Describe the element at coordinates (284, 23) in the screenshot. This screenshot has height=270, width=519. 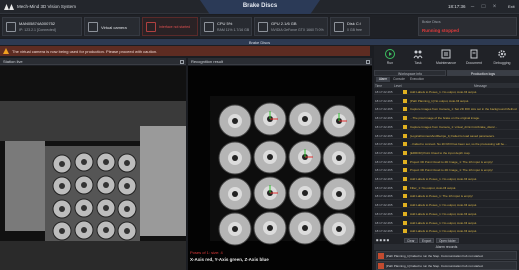
I see `gpu-label: GPU 2.1/6 GB` at that location.